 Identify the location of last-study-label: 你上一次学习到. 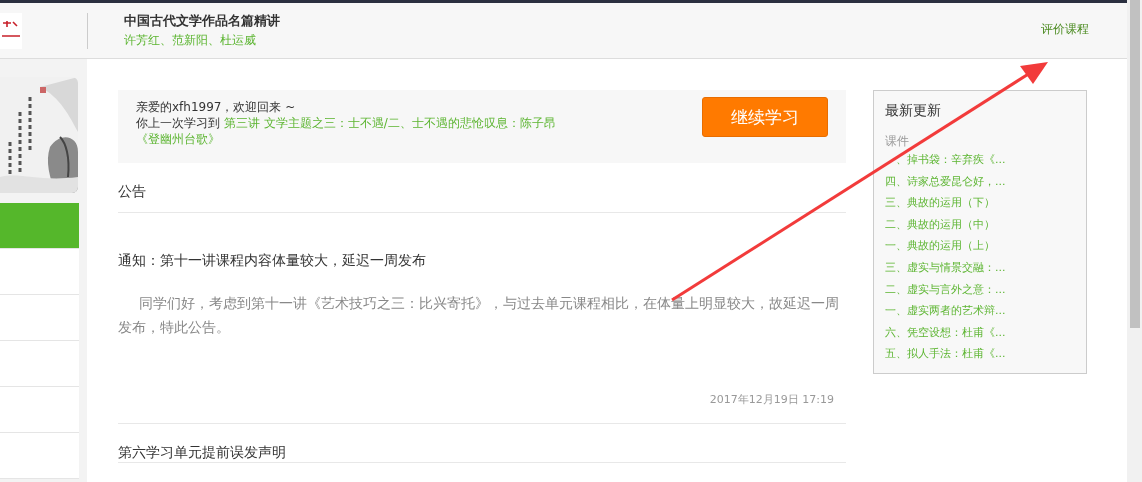
(178, 123).